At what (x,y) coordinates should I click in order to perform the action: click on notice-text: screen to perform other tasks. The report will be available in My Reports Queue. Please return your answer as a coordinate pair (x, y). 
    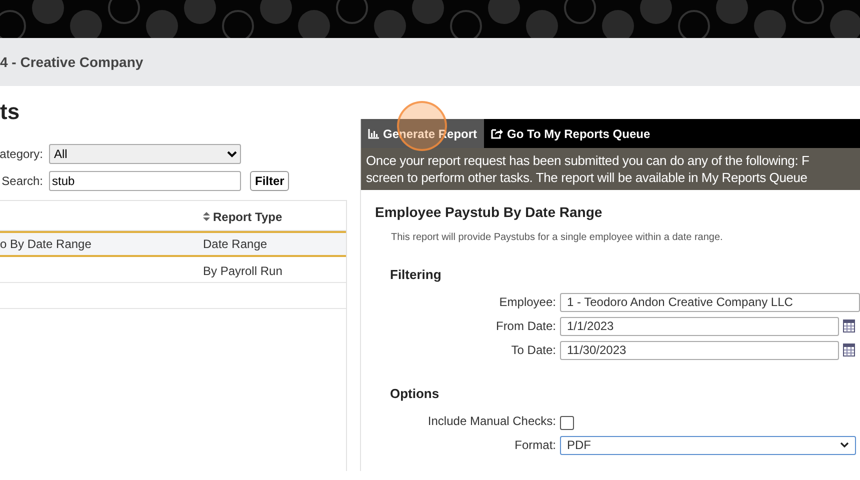
    Looking at the image, I should click on (587, 177).